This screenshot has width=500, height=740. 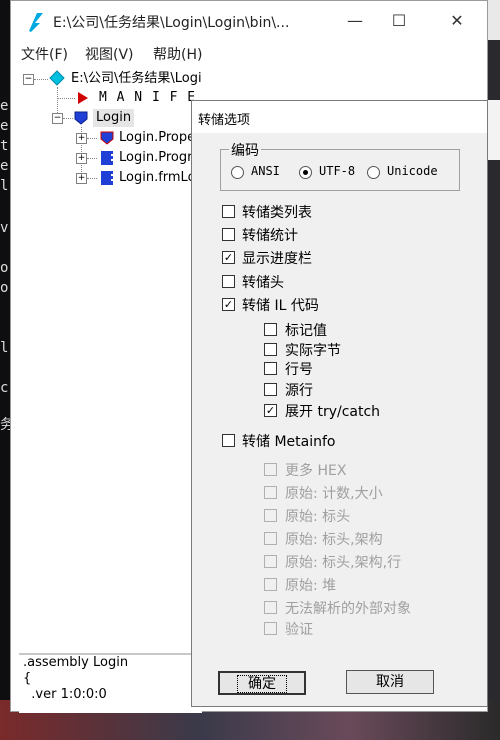 What do you see at coordinates (355, 21) in the screenshot?
I see `minimize-button: —` at bounding box center [355, 21].